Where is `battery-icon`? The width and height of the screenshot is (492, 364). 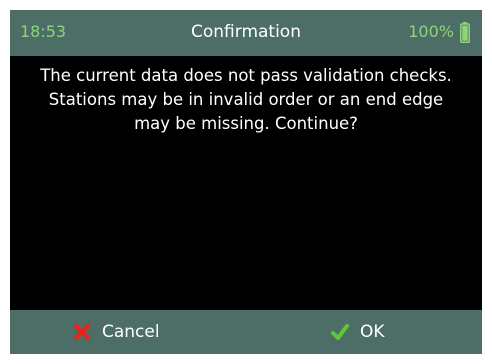 battery-icon is located at coordinates (465, 32).